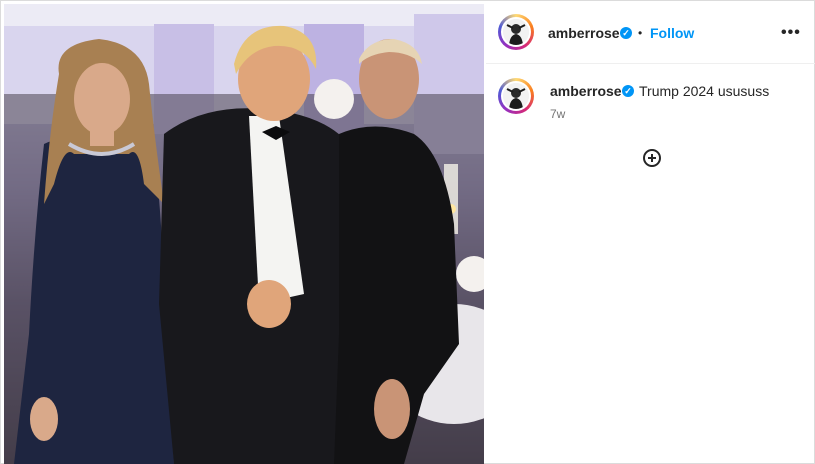 This screenshot has height=464, width=815. Describe the element at coordinates (557, 114) in the screenshot. I see `post-timestamp: 7w` at that location.